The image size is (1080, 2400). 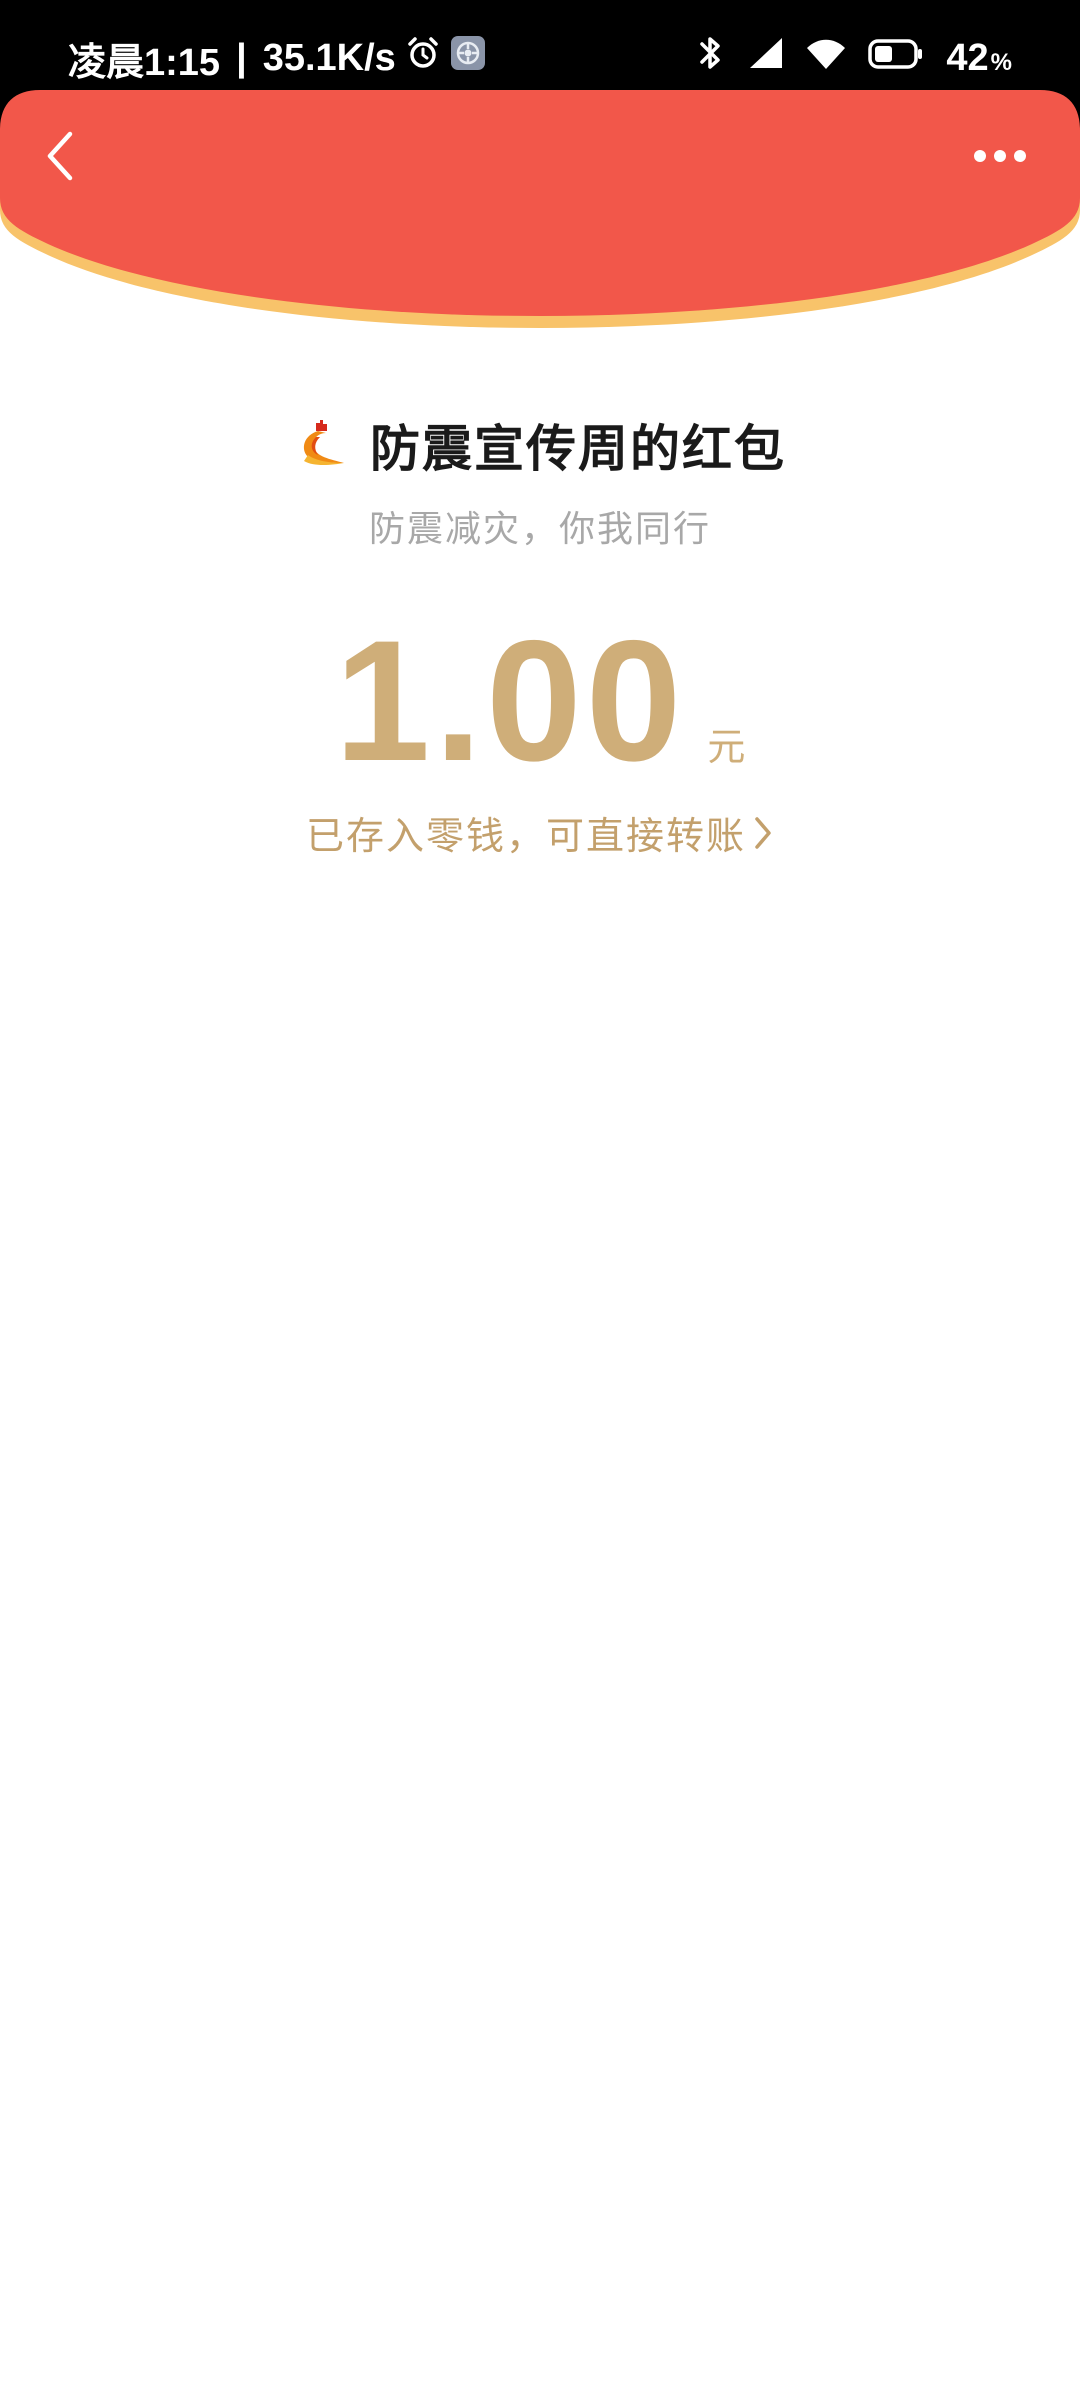 I want to click on header-background, so click(x=540, y=209).